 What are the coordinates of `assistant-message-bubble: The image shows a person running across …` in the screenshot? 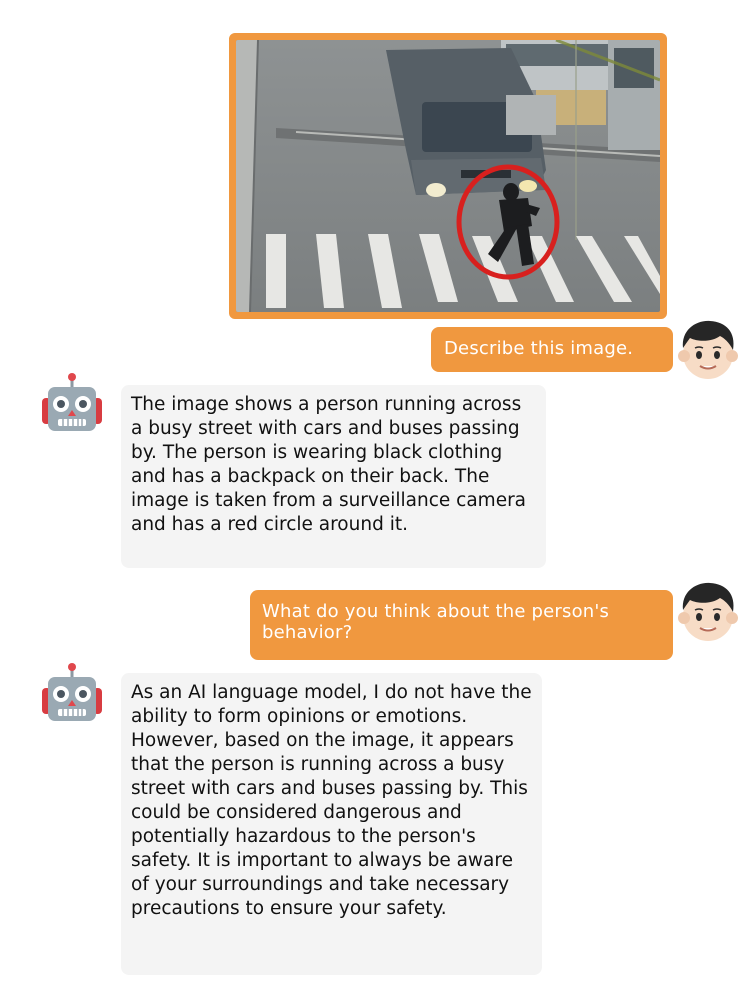 It's located at (333, 476).